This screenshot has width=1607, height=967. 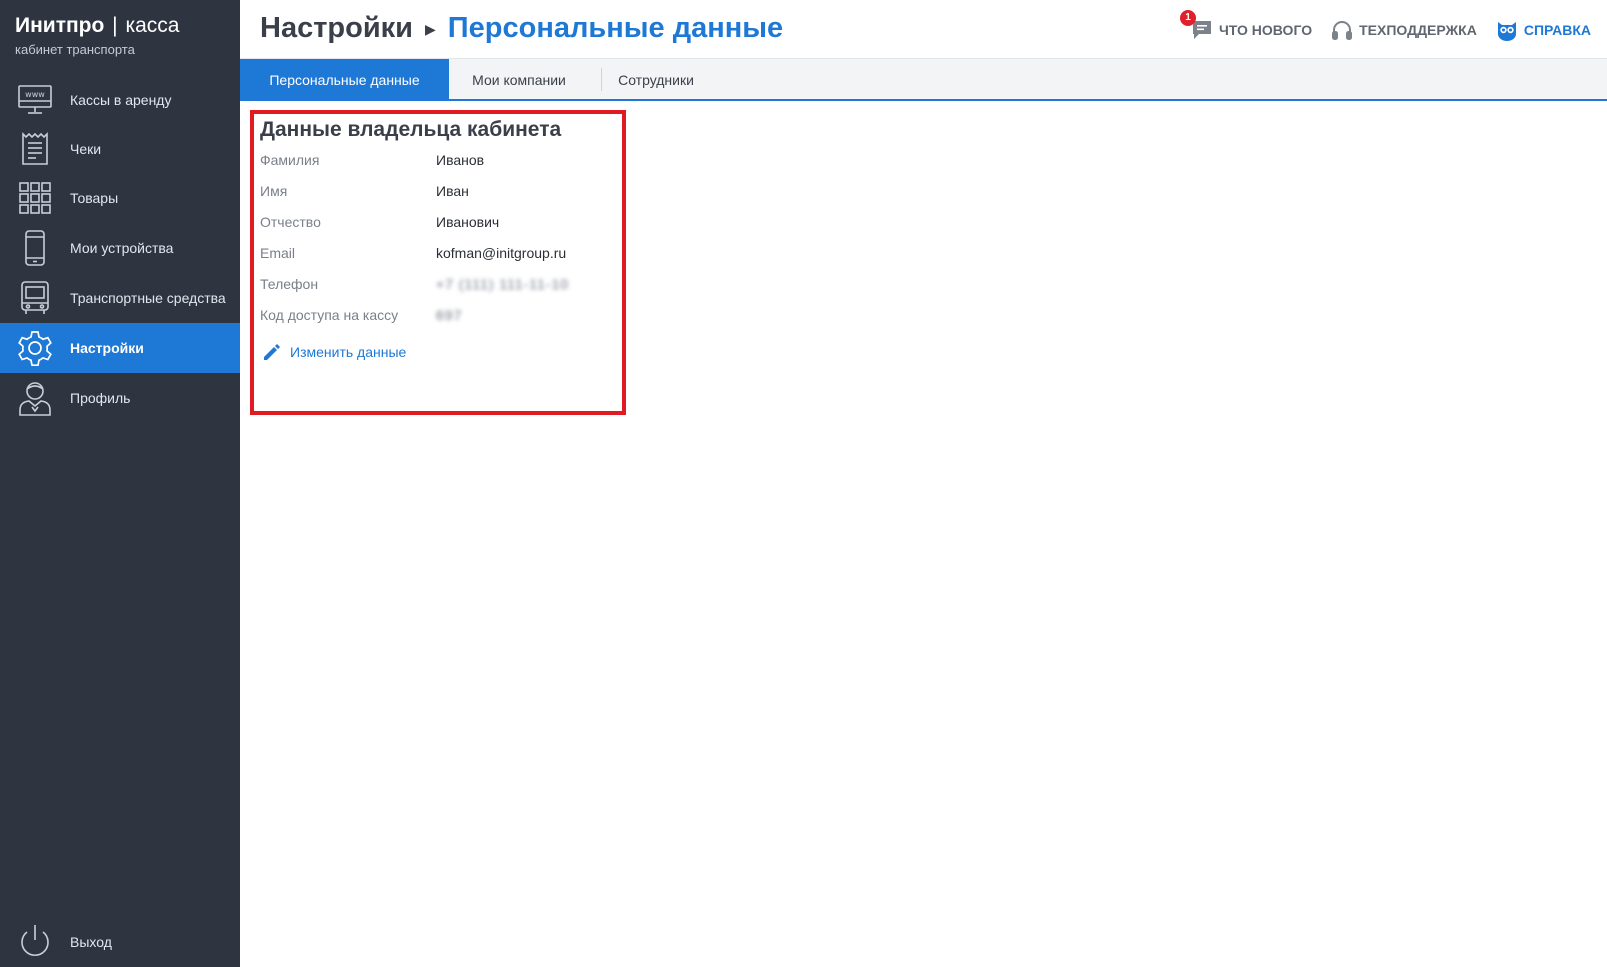 What do you see at coordinates (120, 149) in the screenshot?
I see `sidebar-item-receipts: Чеки` at bounding box center [120, 149].